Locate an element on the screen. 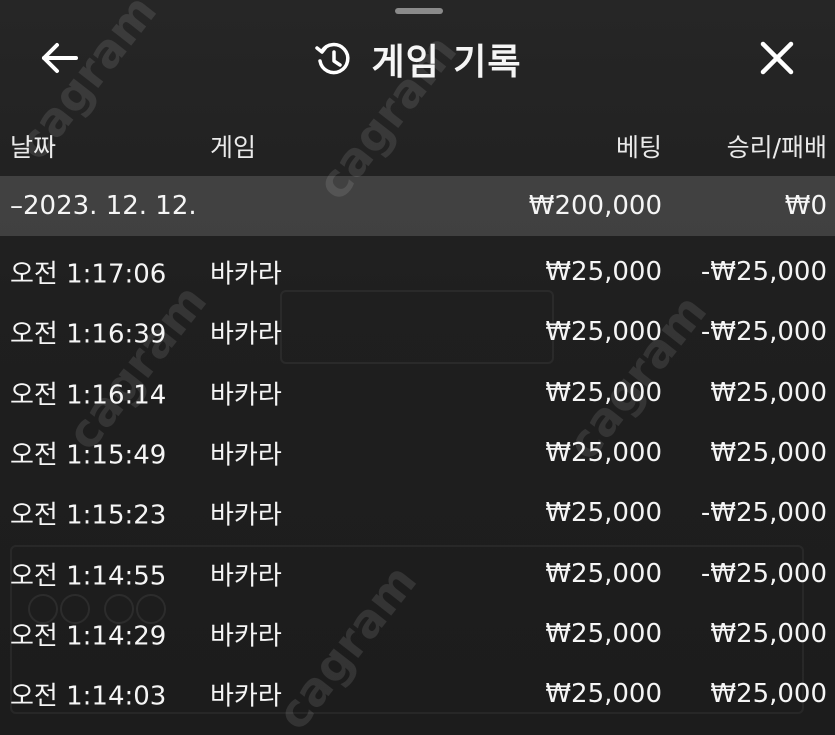  column-header-game: 게임 is located at coordinates (233, 146).